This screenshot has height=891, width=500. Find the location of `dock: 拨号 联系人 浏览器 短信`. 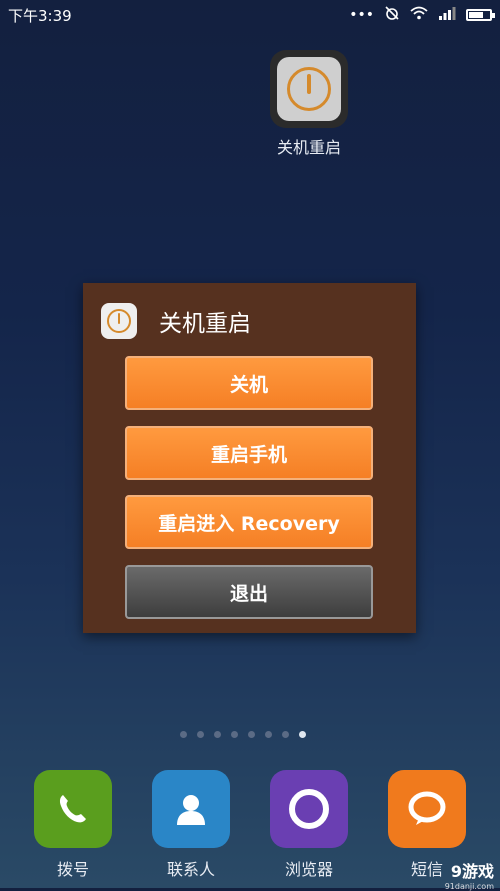

dock: 拨号 联系人 浏览器 短信 is located at coordinates (250, 829).